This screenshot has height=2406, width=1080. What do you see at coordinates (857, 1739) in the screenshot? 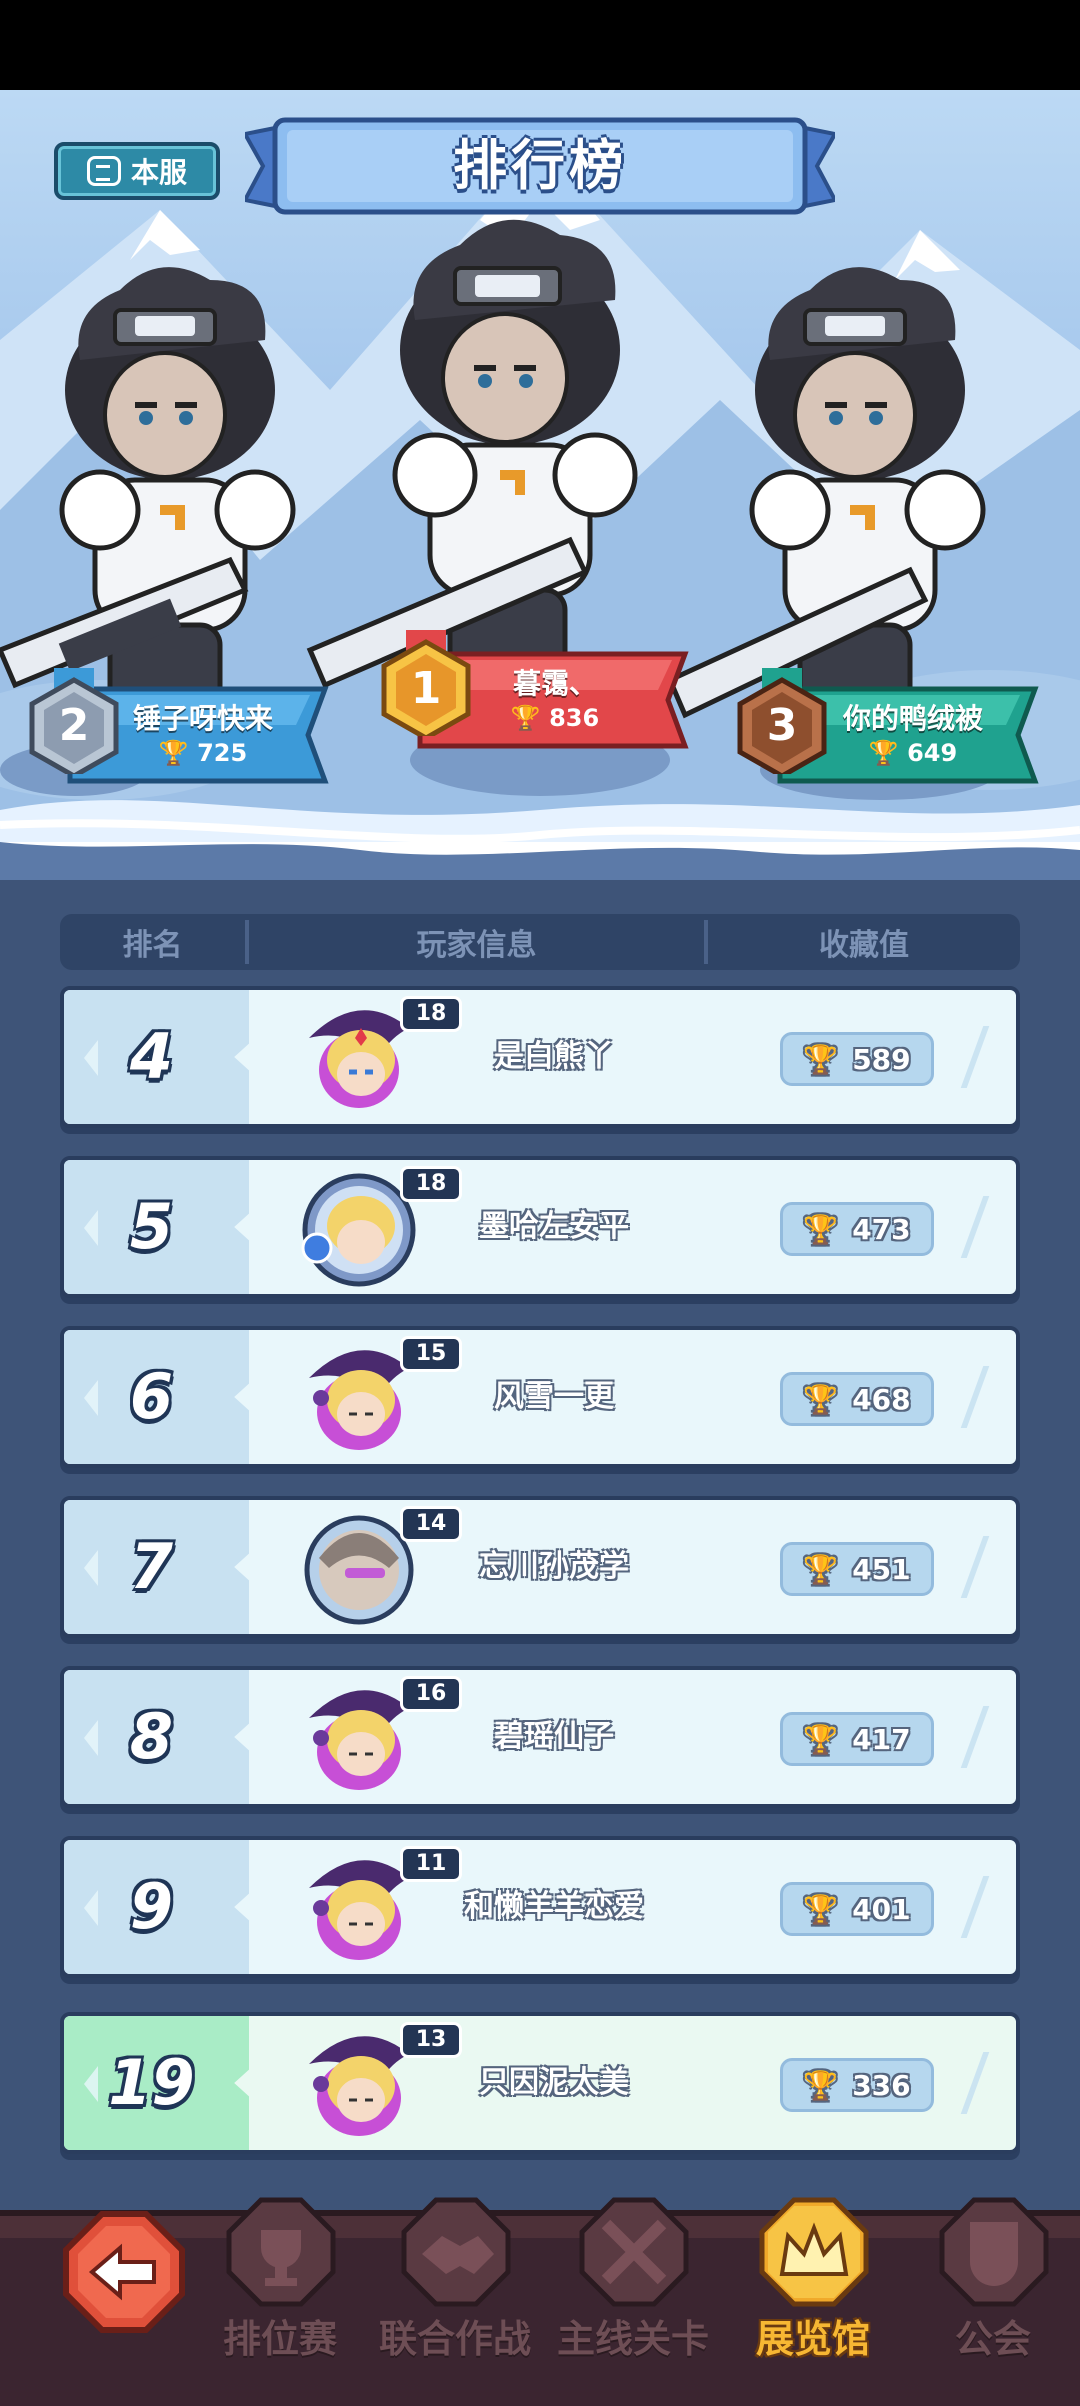
I see `collection-score: 🏆 417` at bounding box center [857, 1739].